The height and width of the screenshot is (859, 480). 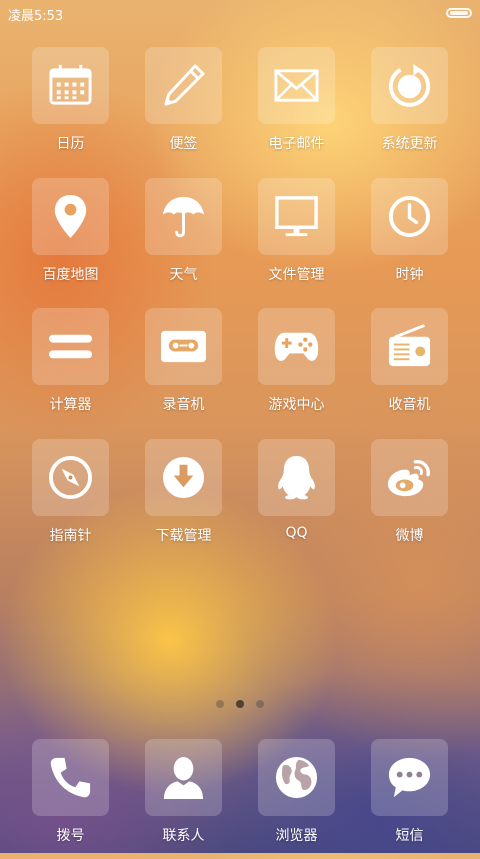 I want to click on person-icon, so click(x=183, y=778).